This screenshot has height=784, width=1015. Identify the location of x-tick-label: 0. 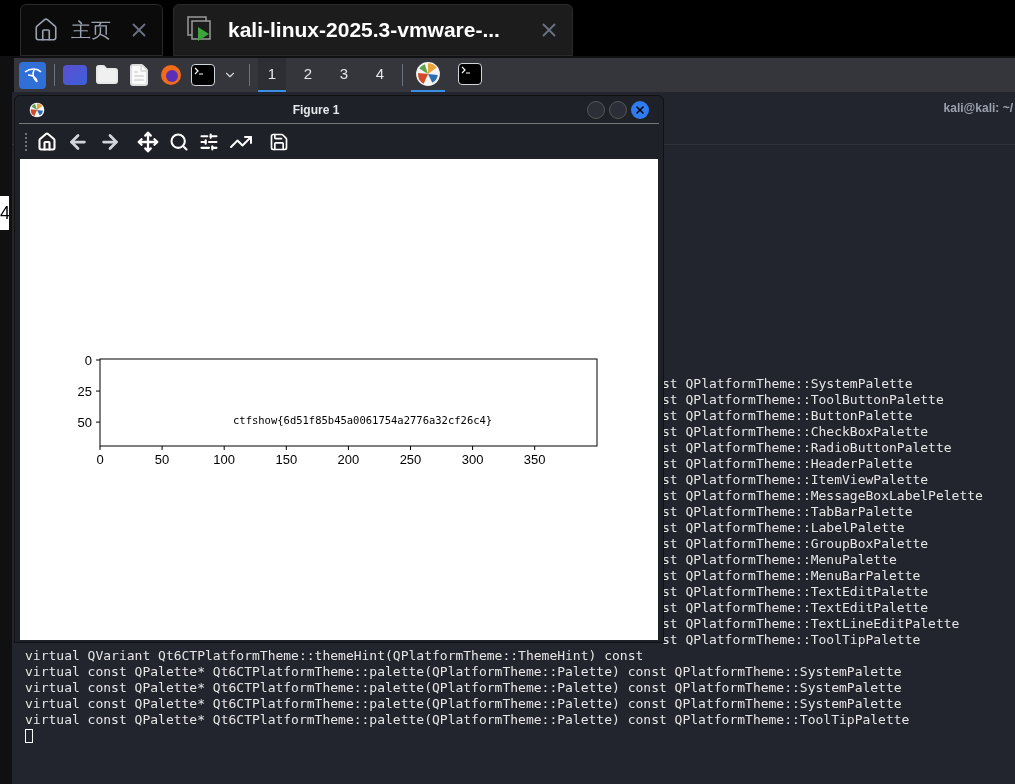
(100, 459).